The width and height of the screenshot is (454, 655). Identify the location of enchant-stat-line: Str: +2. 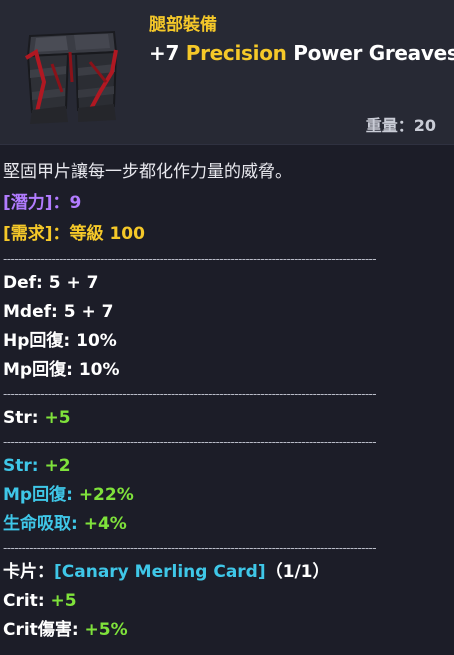
(227, 466).